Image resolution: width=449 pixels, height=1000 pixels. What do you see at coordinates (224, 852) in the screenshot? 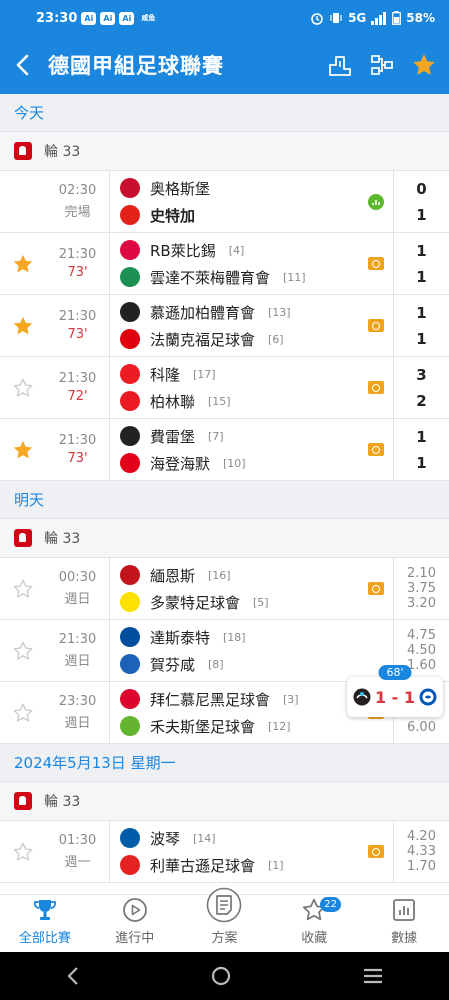
I see `match-row: 01:30 週一 波琴 [14] 利華古遜足球會 [1] 4.20 4.33 1.70` at bounding box center [224, 852].